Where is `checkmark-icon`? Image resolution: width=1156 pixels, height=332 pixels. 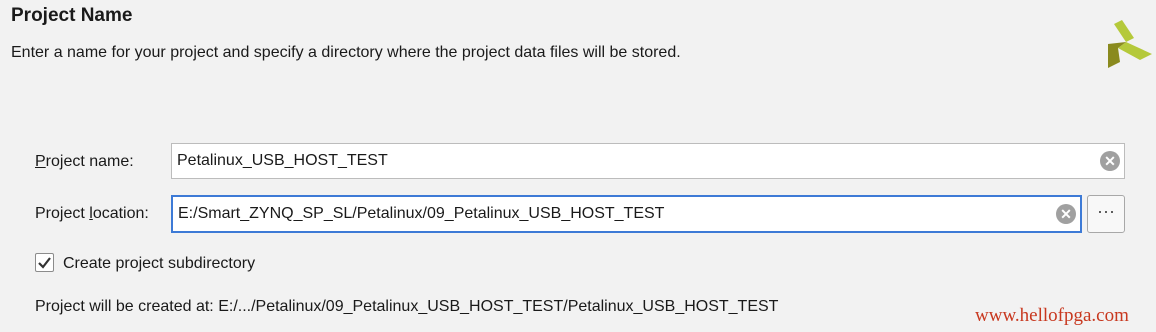 checkmark-icon is located at coordinates (44, 263).